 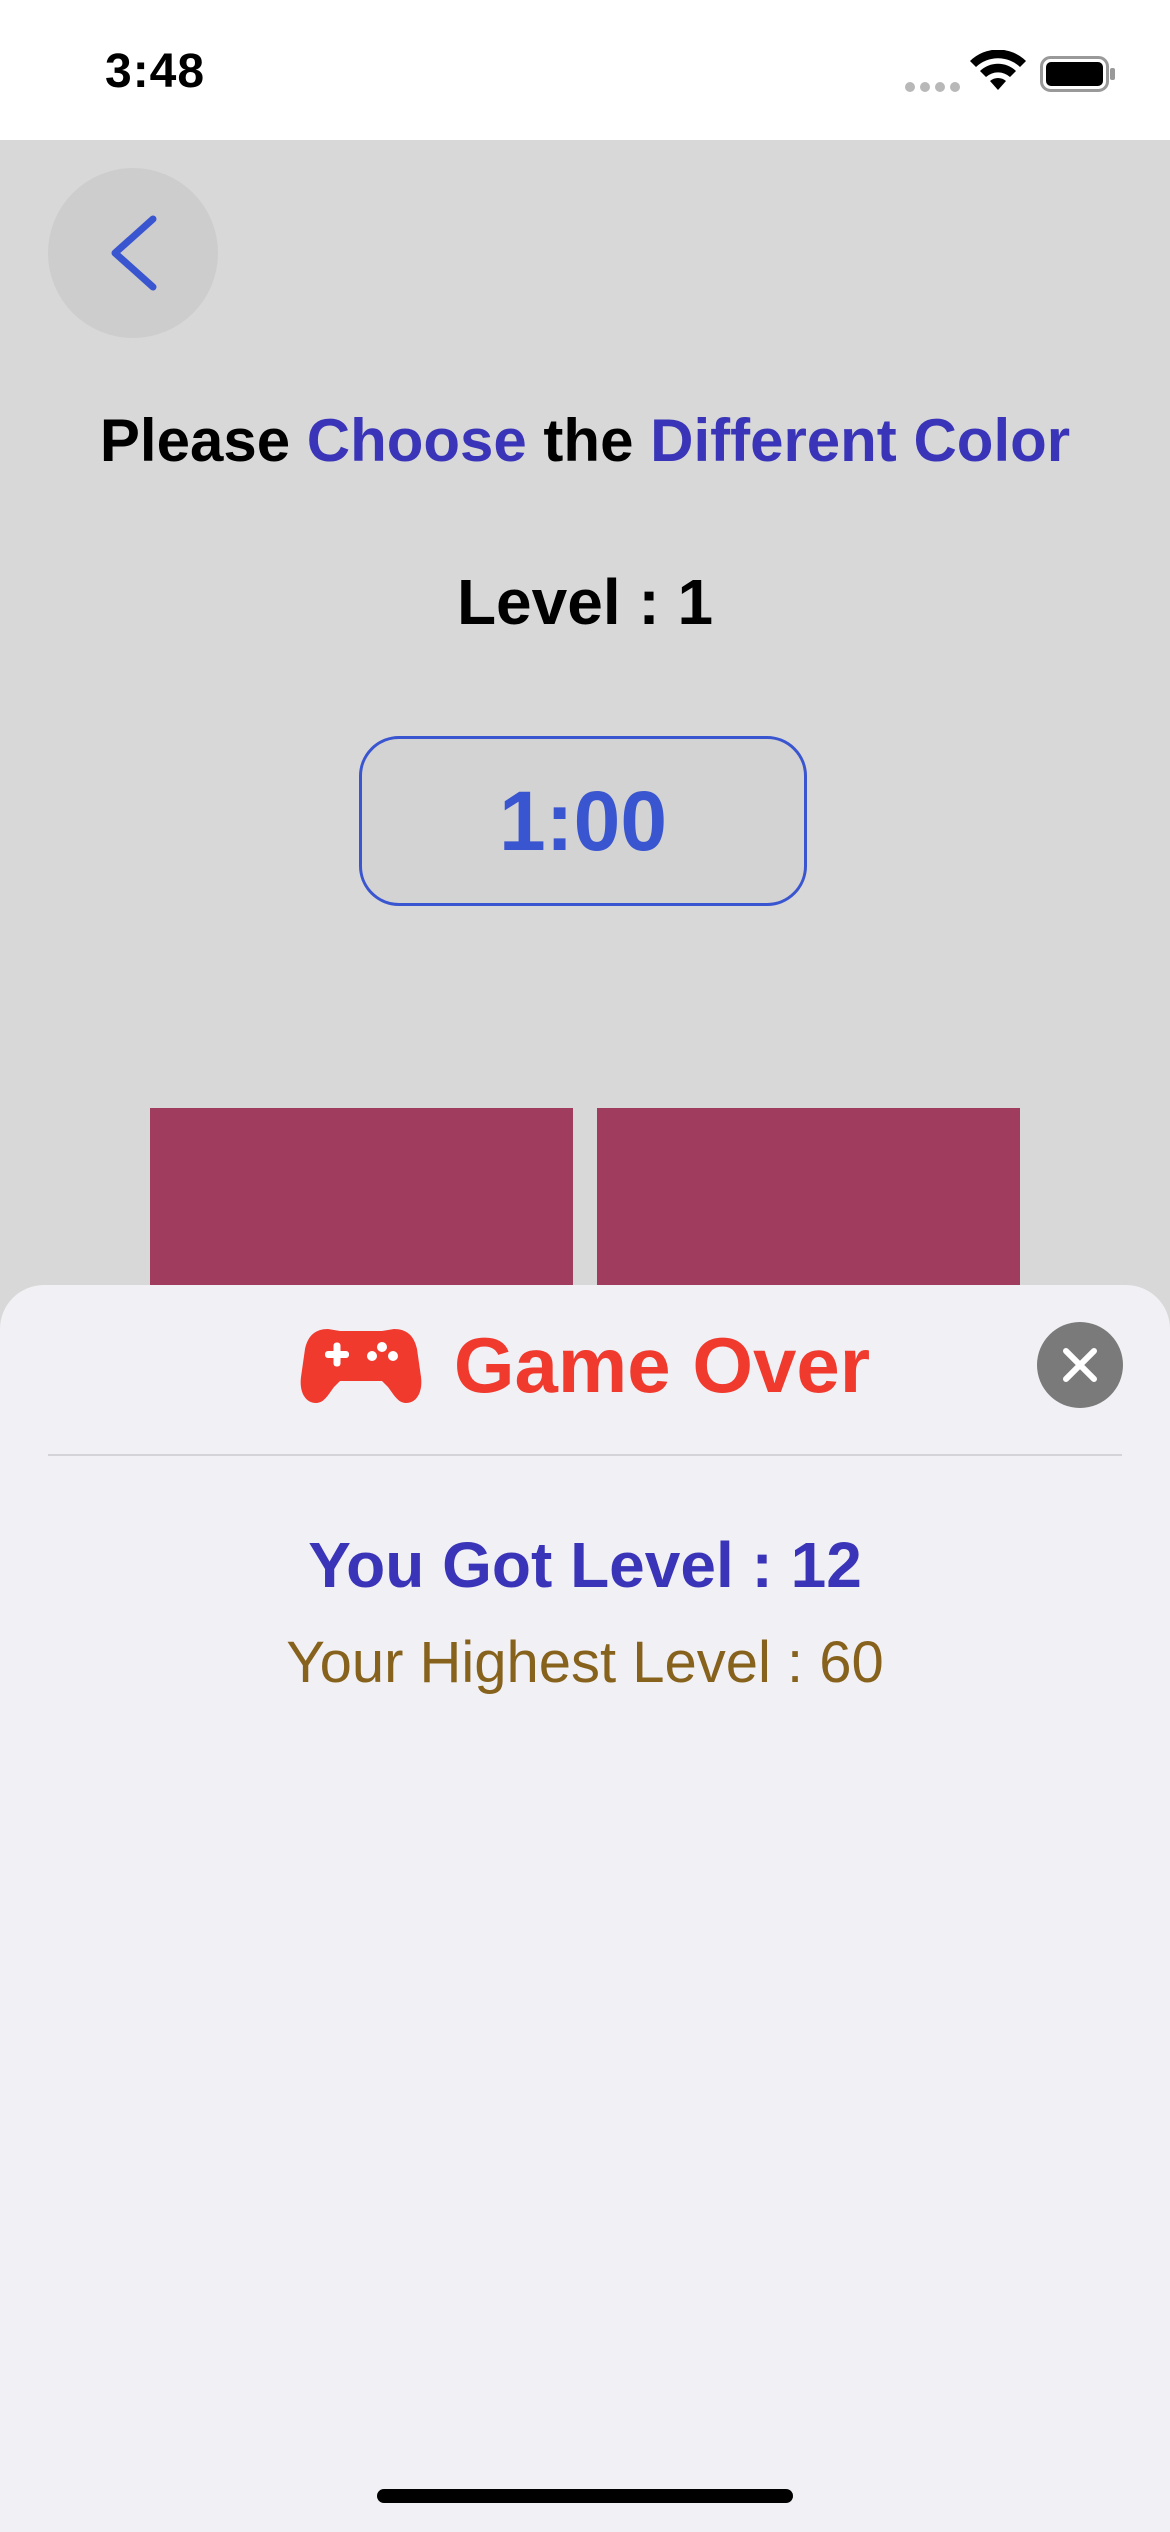 I want to click on instruction-part-different-color: Different Color, so click(x=860, y=440).